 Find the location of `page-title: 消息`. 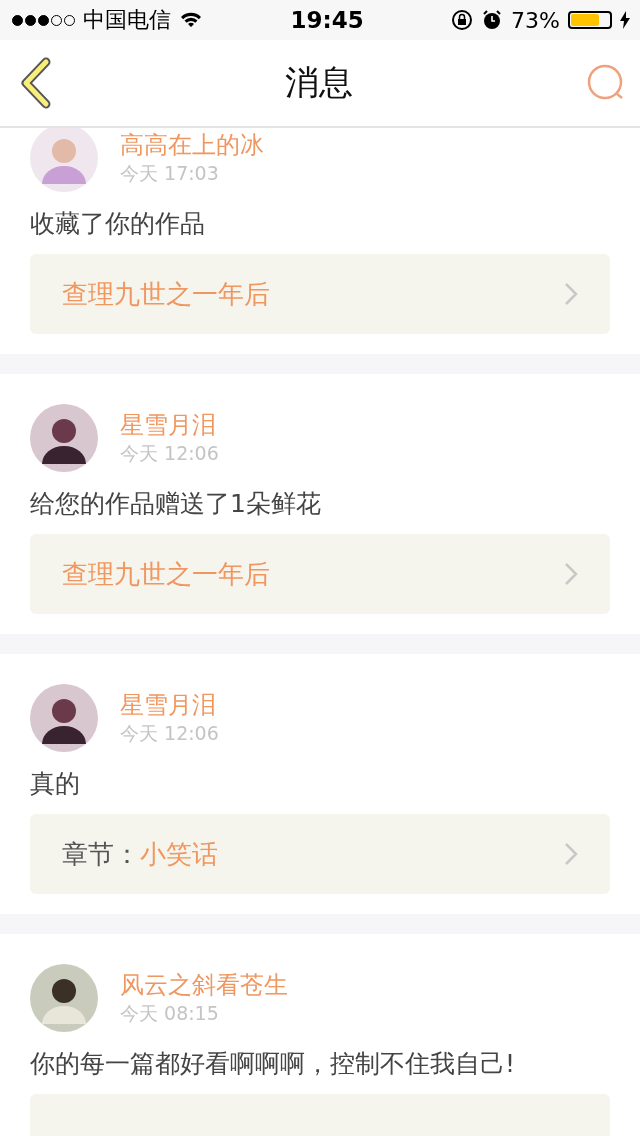

page-title: 消息 is located at coordinates (319, 82).